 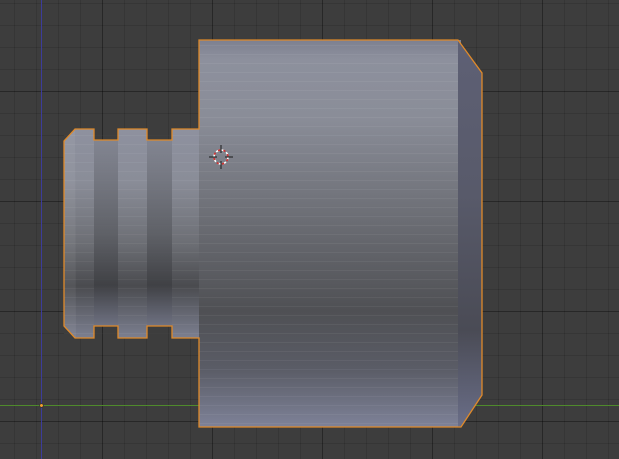 I want to click on origin-dot-icon, so click(x=41, y=405).